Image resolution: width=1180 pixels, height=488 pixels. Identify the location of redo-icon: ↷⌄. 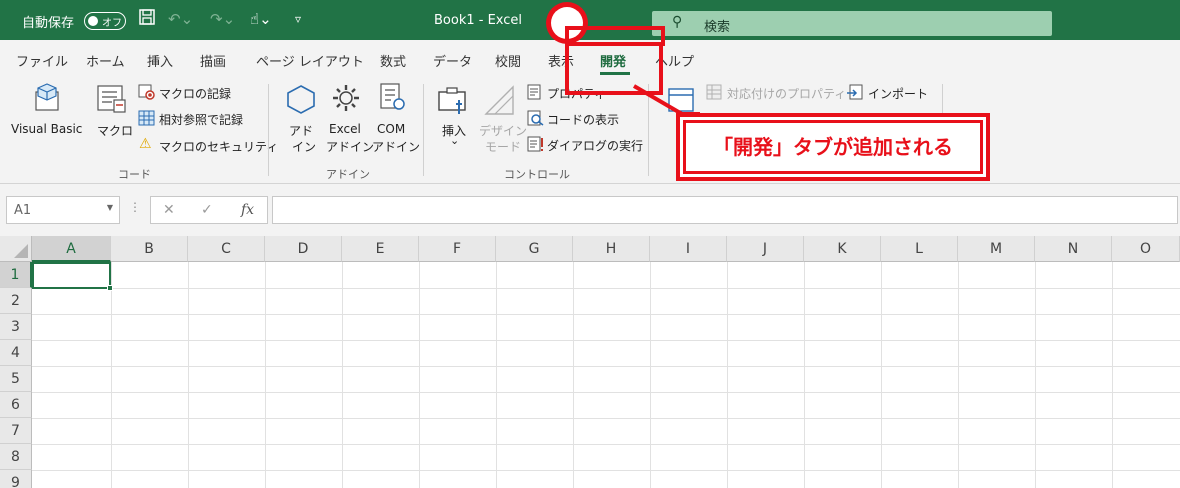
(222, 19).